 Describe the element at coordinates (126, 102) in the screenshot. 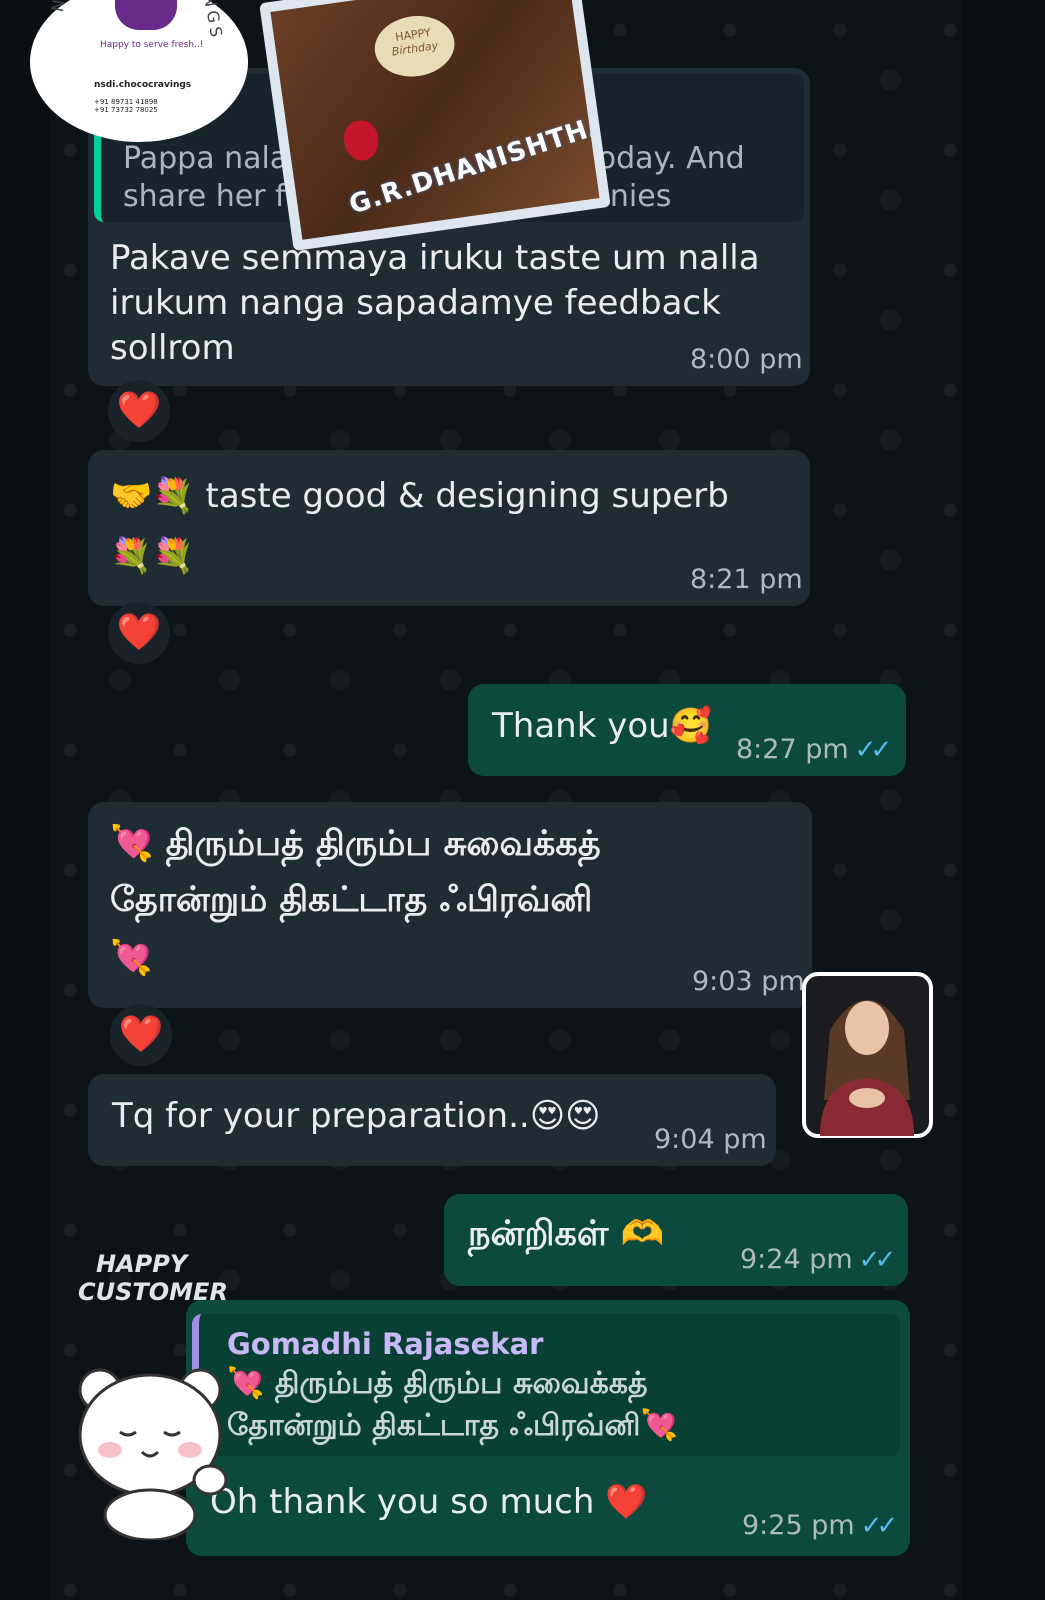

I see `phone-1: +91 89731 41898` at that location.